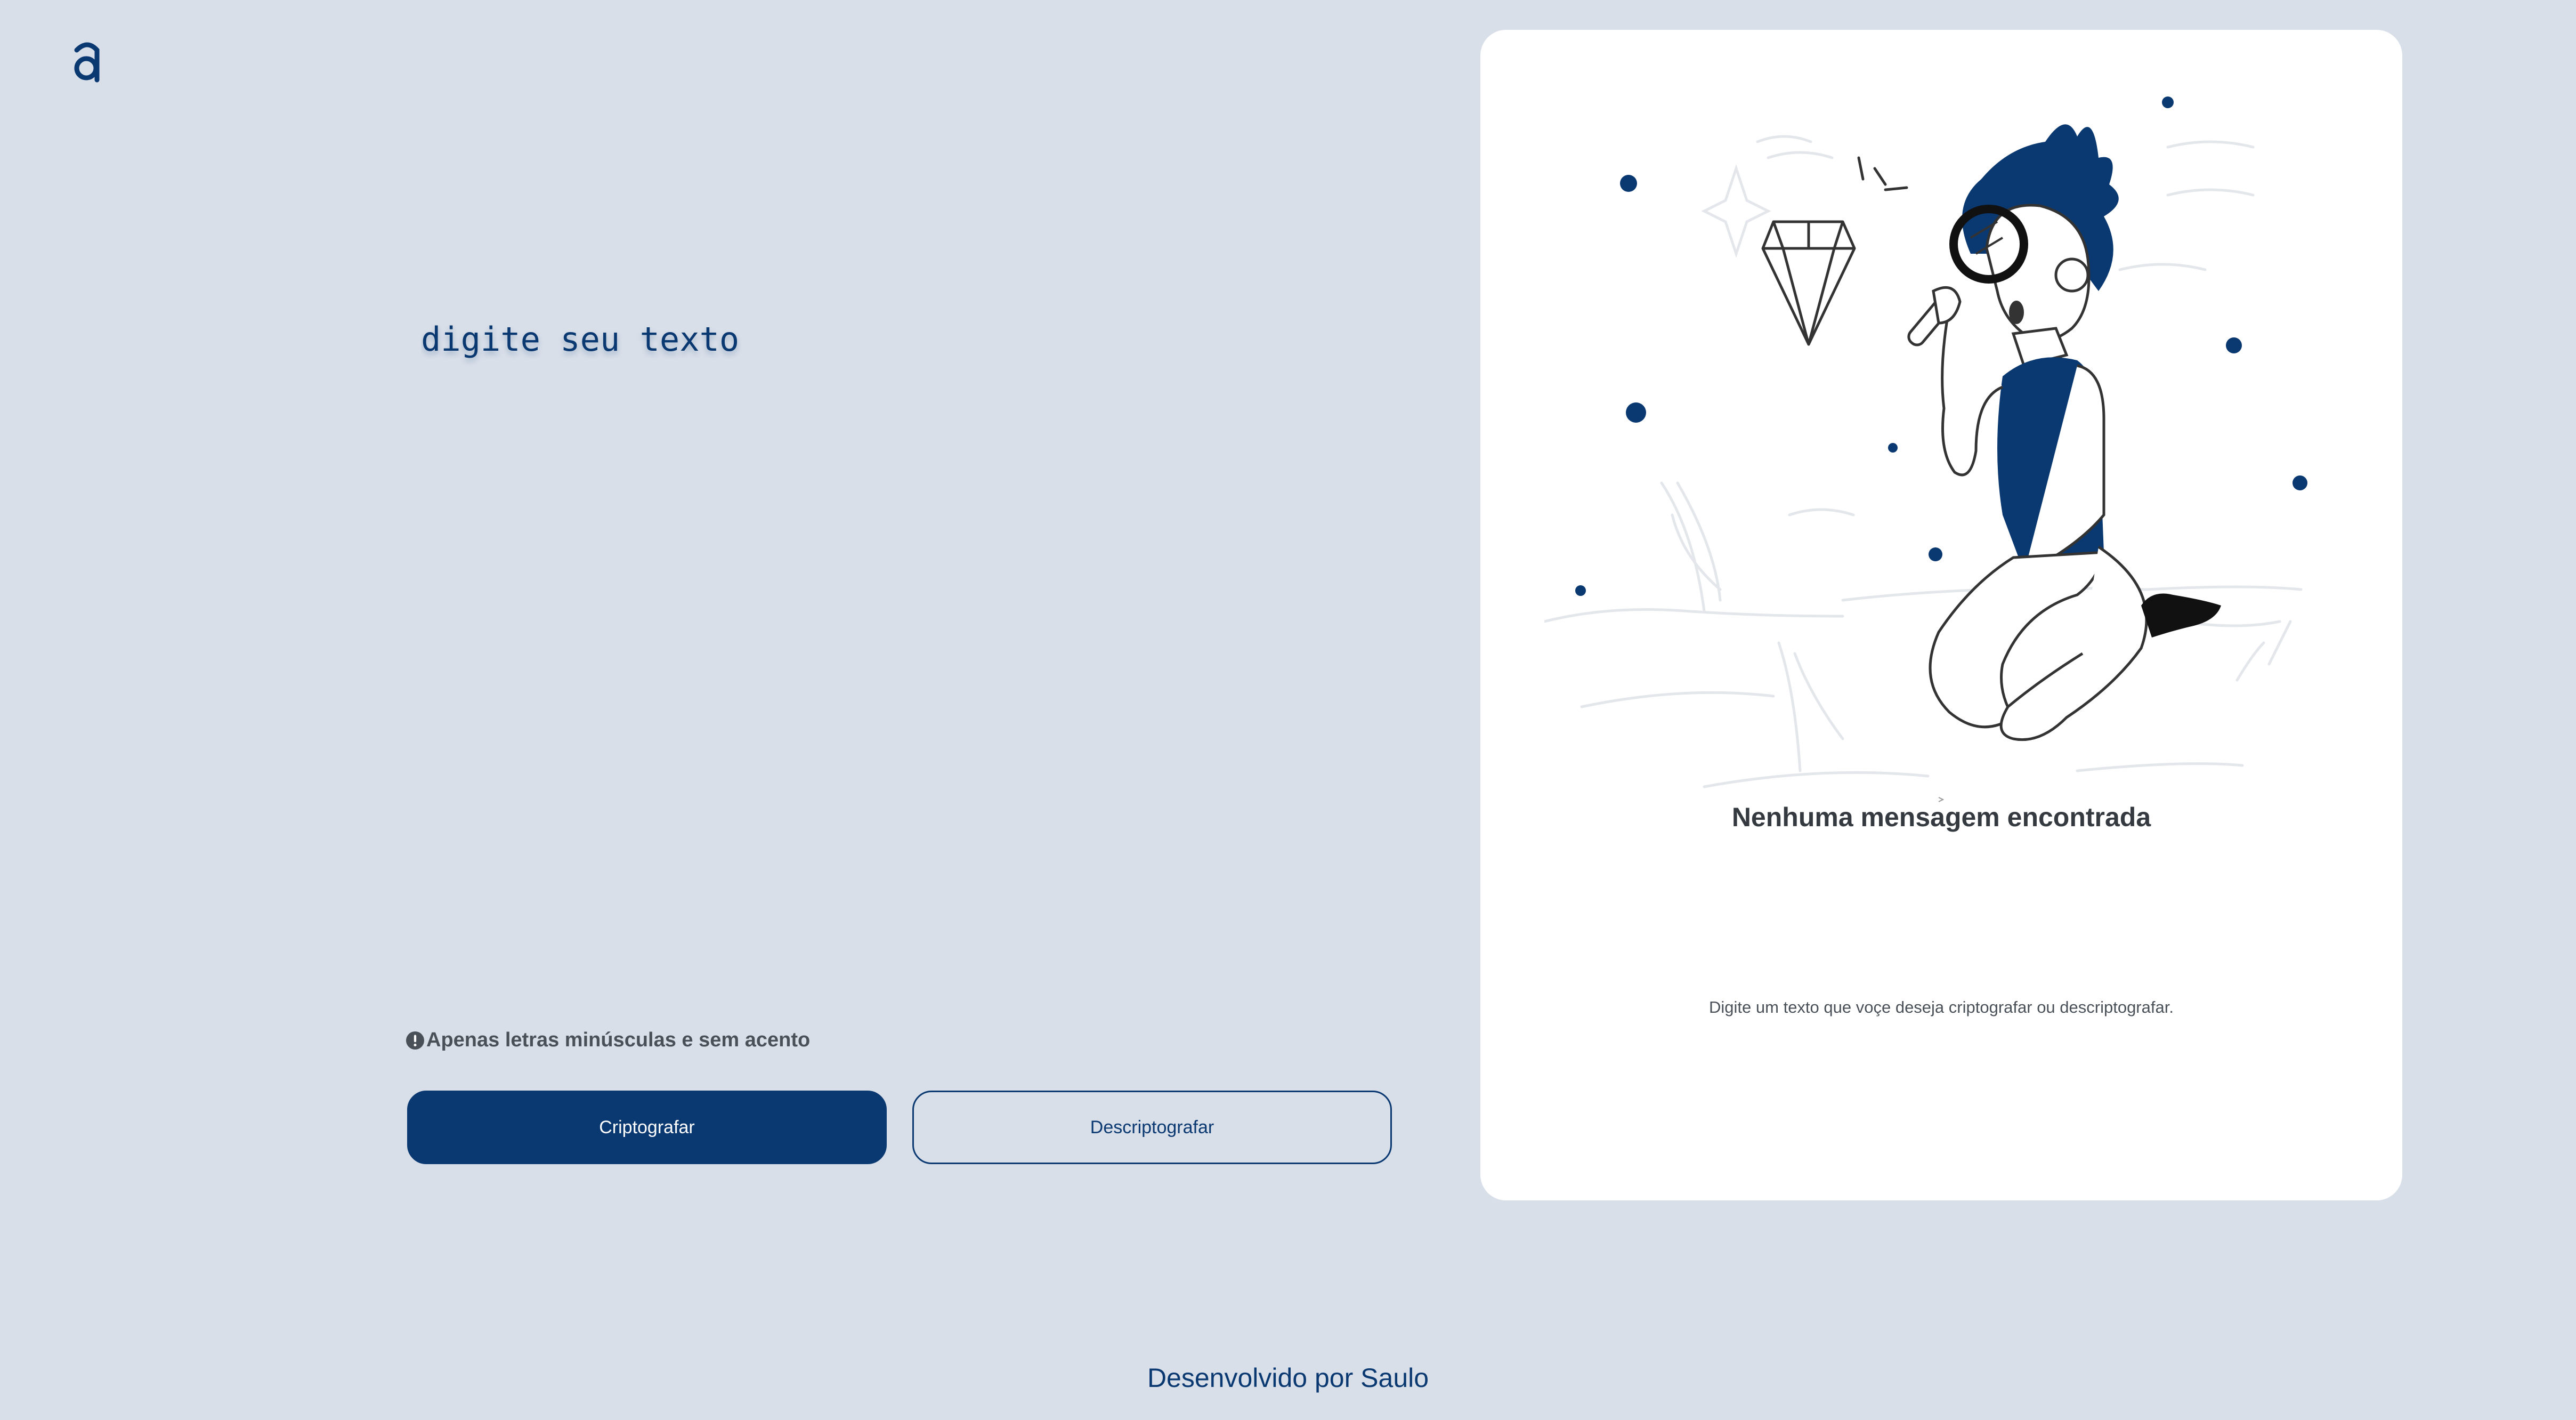  What do you see at coordinates (647, 1127) in the screenshot?
I see `encrypt-button: Criptografar` at bounding box center [647, 1127].